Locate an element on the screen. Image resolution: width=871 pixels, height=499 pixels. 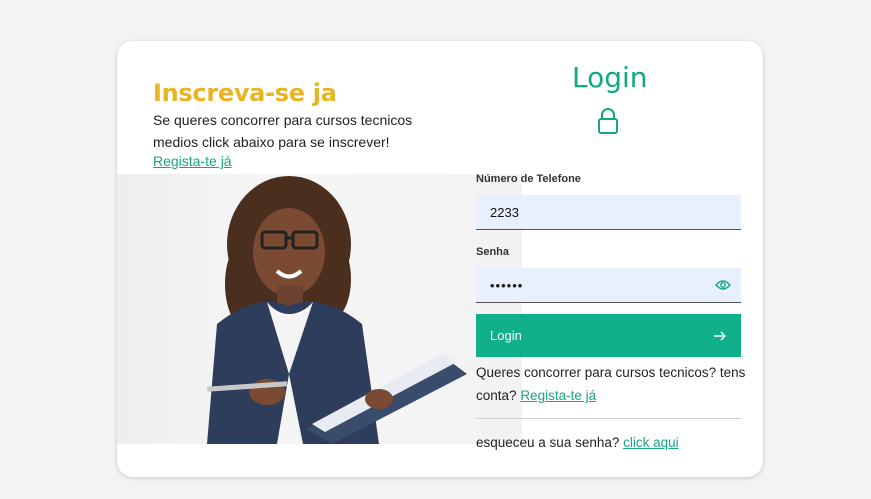
register-link: Regista-te já is located at coordinates (558, 395).